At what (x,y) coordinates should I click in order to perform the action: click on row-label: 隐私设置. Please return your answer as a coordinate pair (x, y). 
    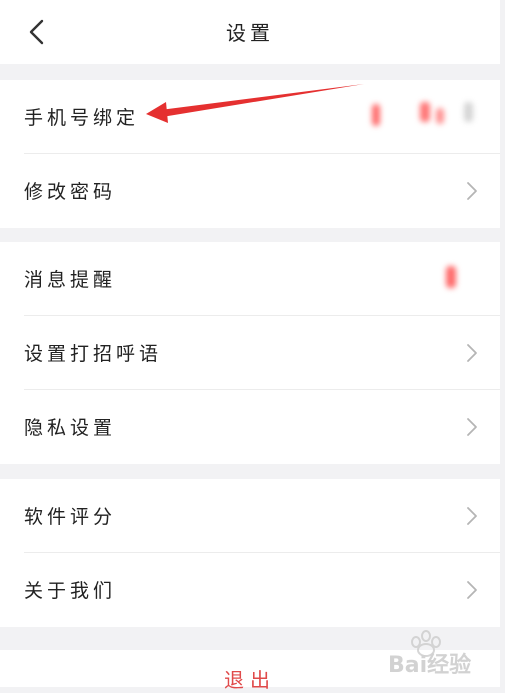
    Looking at the image, I should click on (70, 428).